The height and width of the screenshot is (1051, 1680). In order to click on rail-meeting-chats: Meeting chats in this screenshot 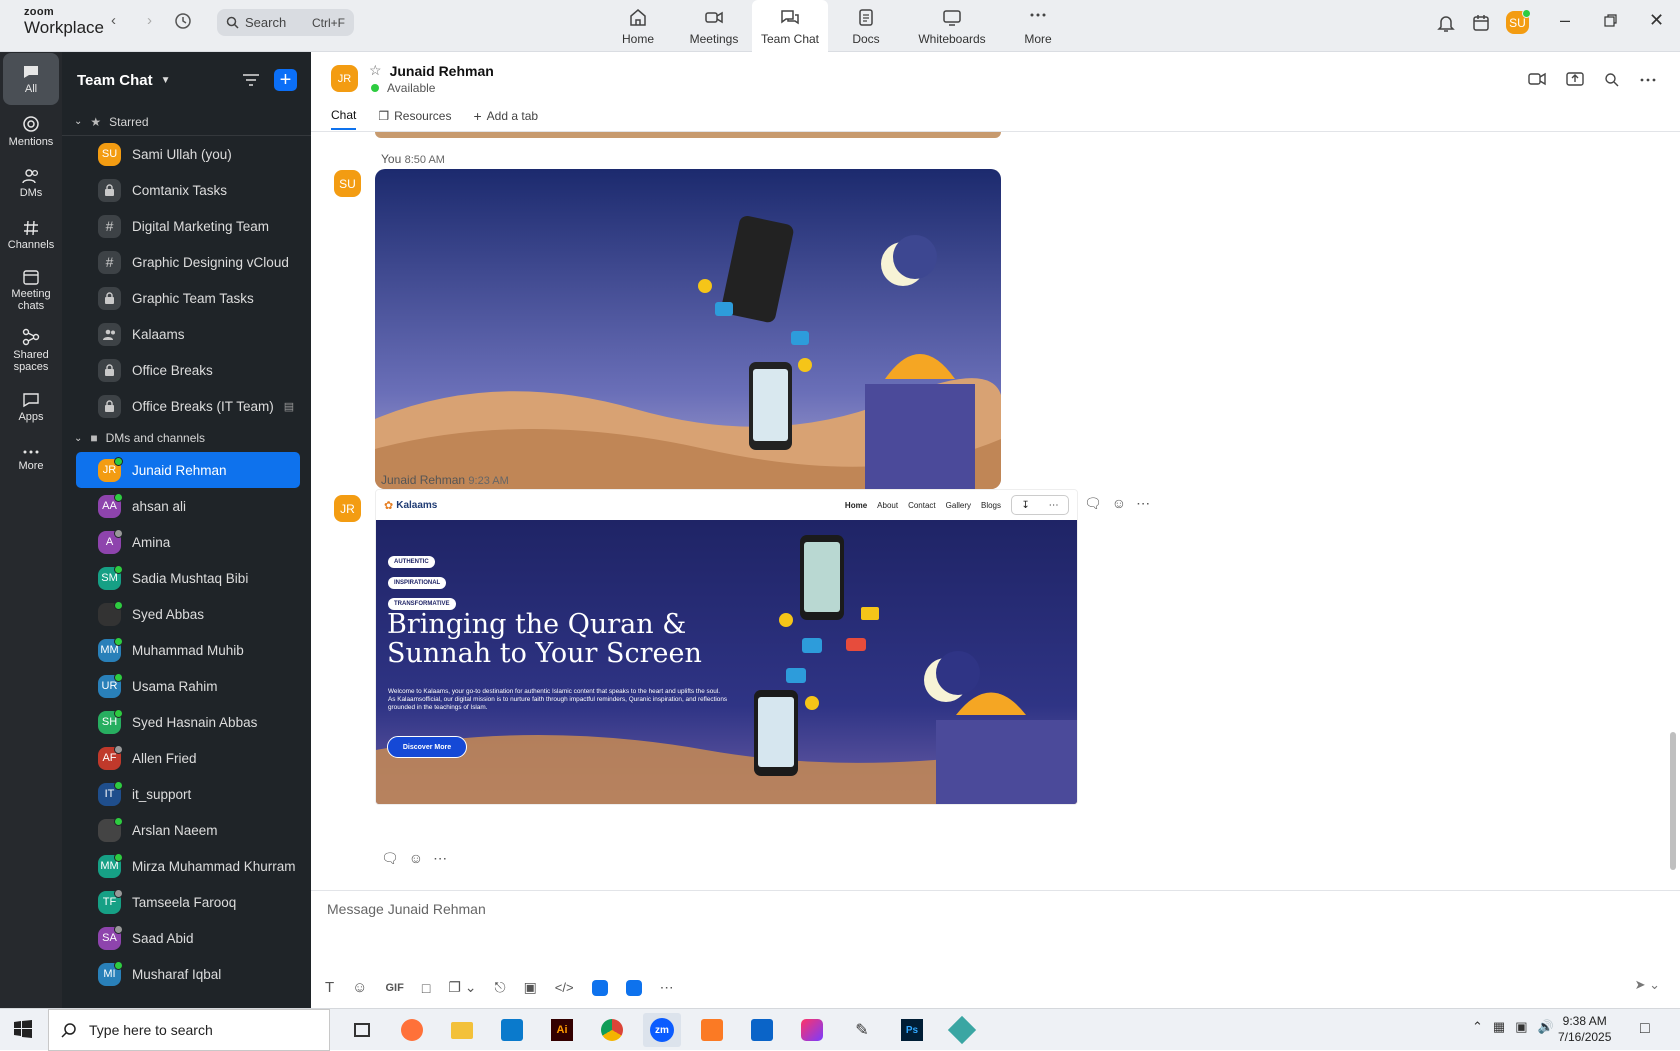, I will do `click(31, 290)`.